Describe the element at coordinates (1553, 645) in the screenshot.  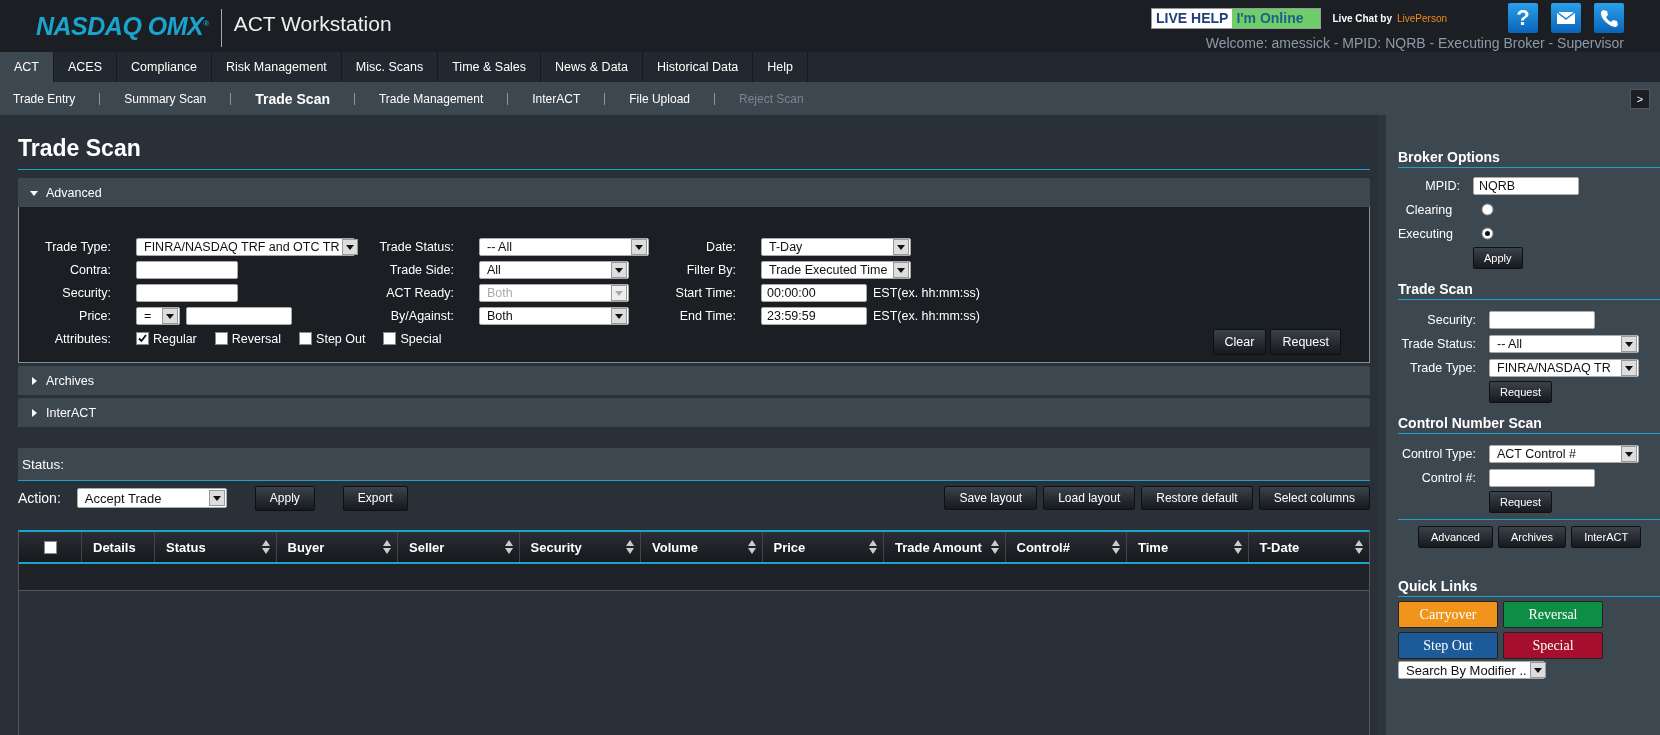
I see `quick-link-button: Special` at that location.